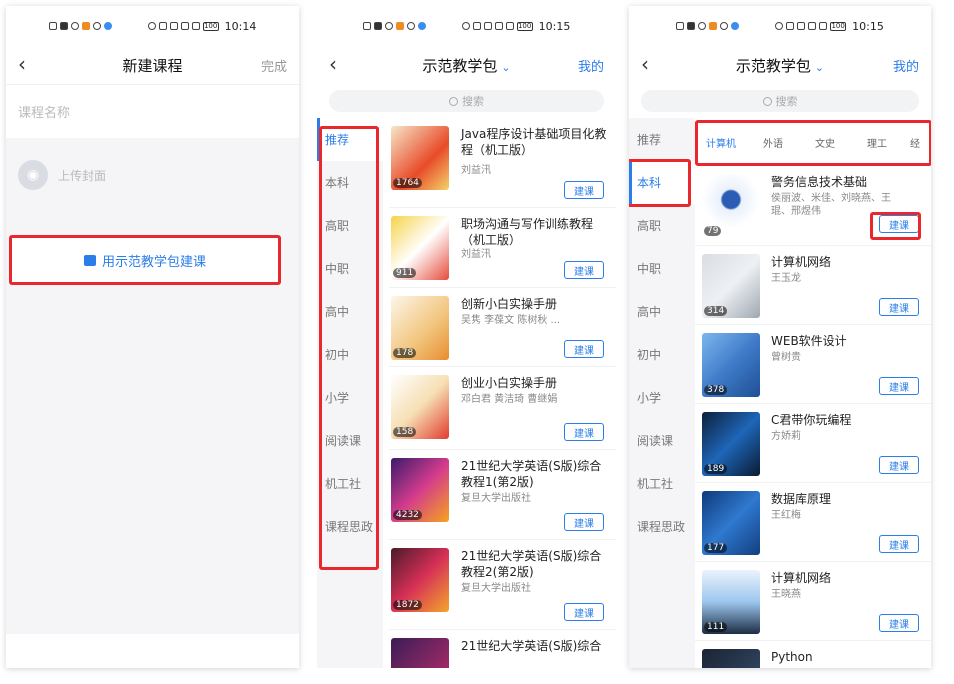 The width and height of the screenshot is (954, 684). I want to click on list-item: 1872 21世纪大学英语(S版)综合教程2(第2版) 复旦大学出版社 建课, so click(502, 585).